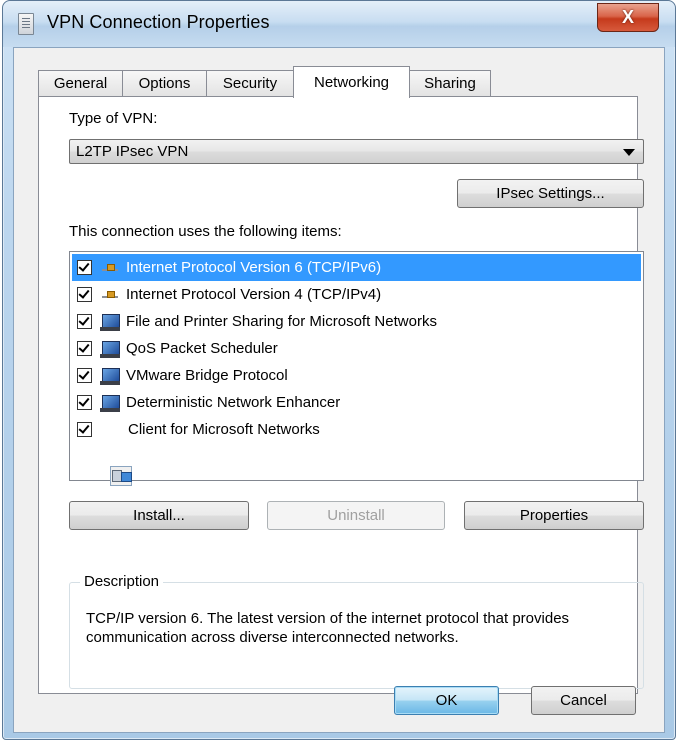 This screenshot has width=678, height=742. I want to click on tab-options: Options, so click(164, 83).